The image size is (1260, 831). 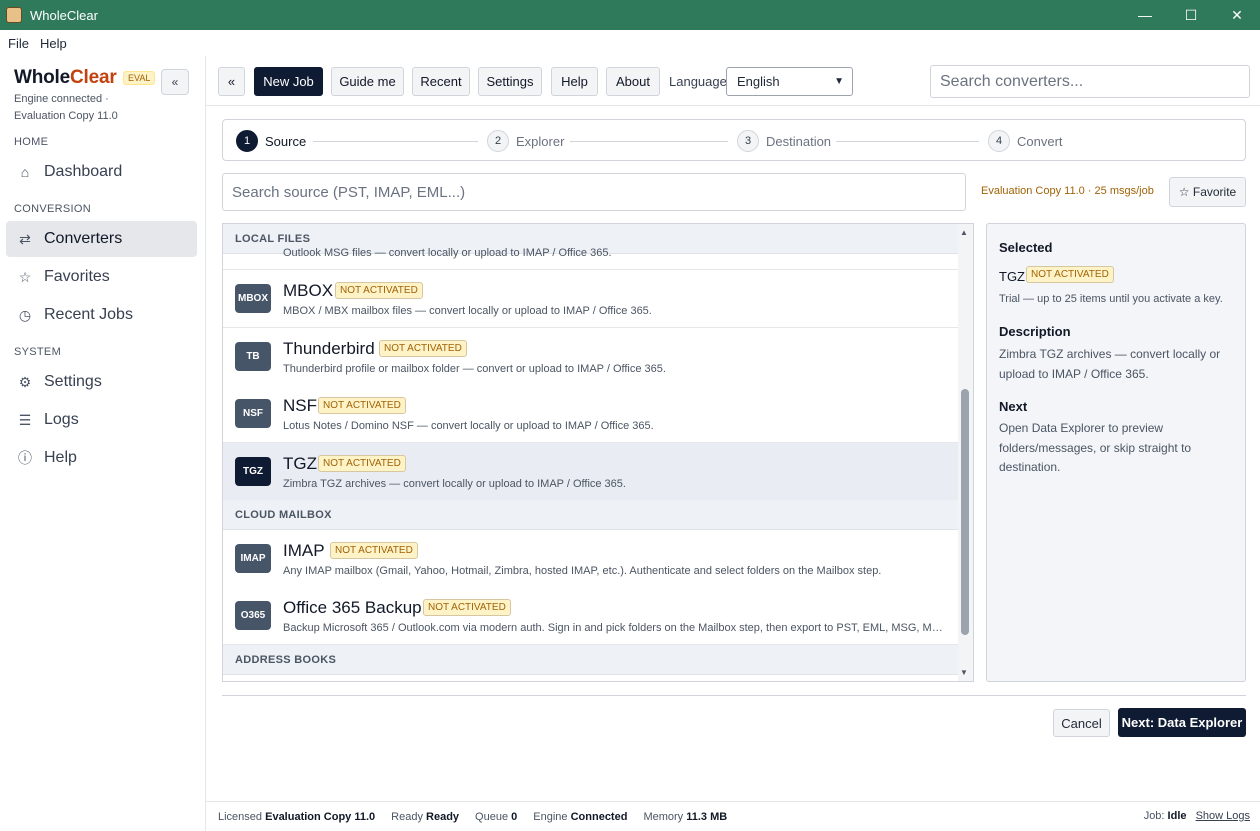 What do you see at coordinates (18, 43) in the screenshot?
I see `menu-file: File` at bounding box center [18, 43].